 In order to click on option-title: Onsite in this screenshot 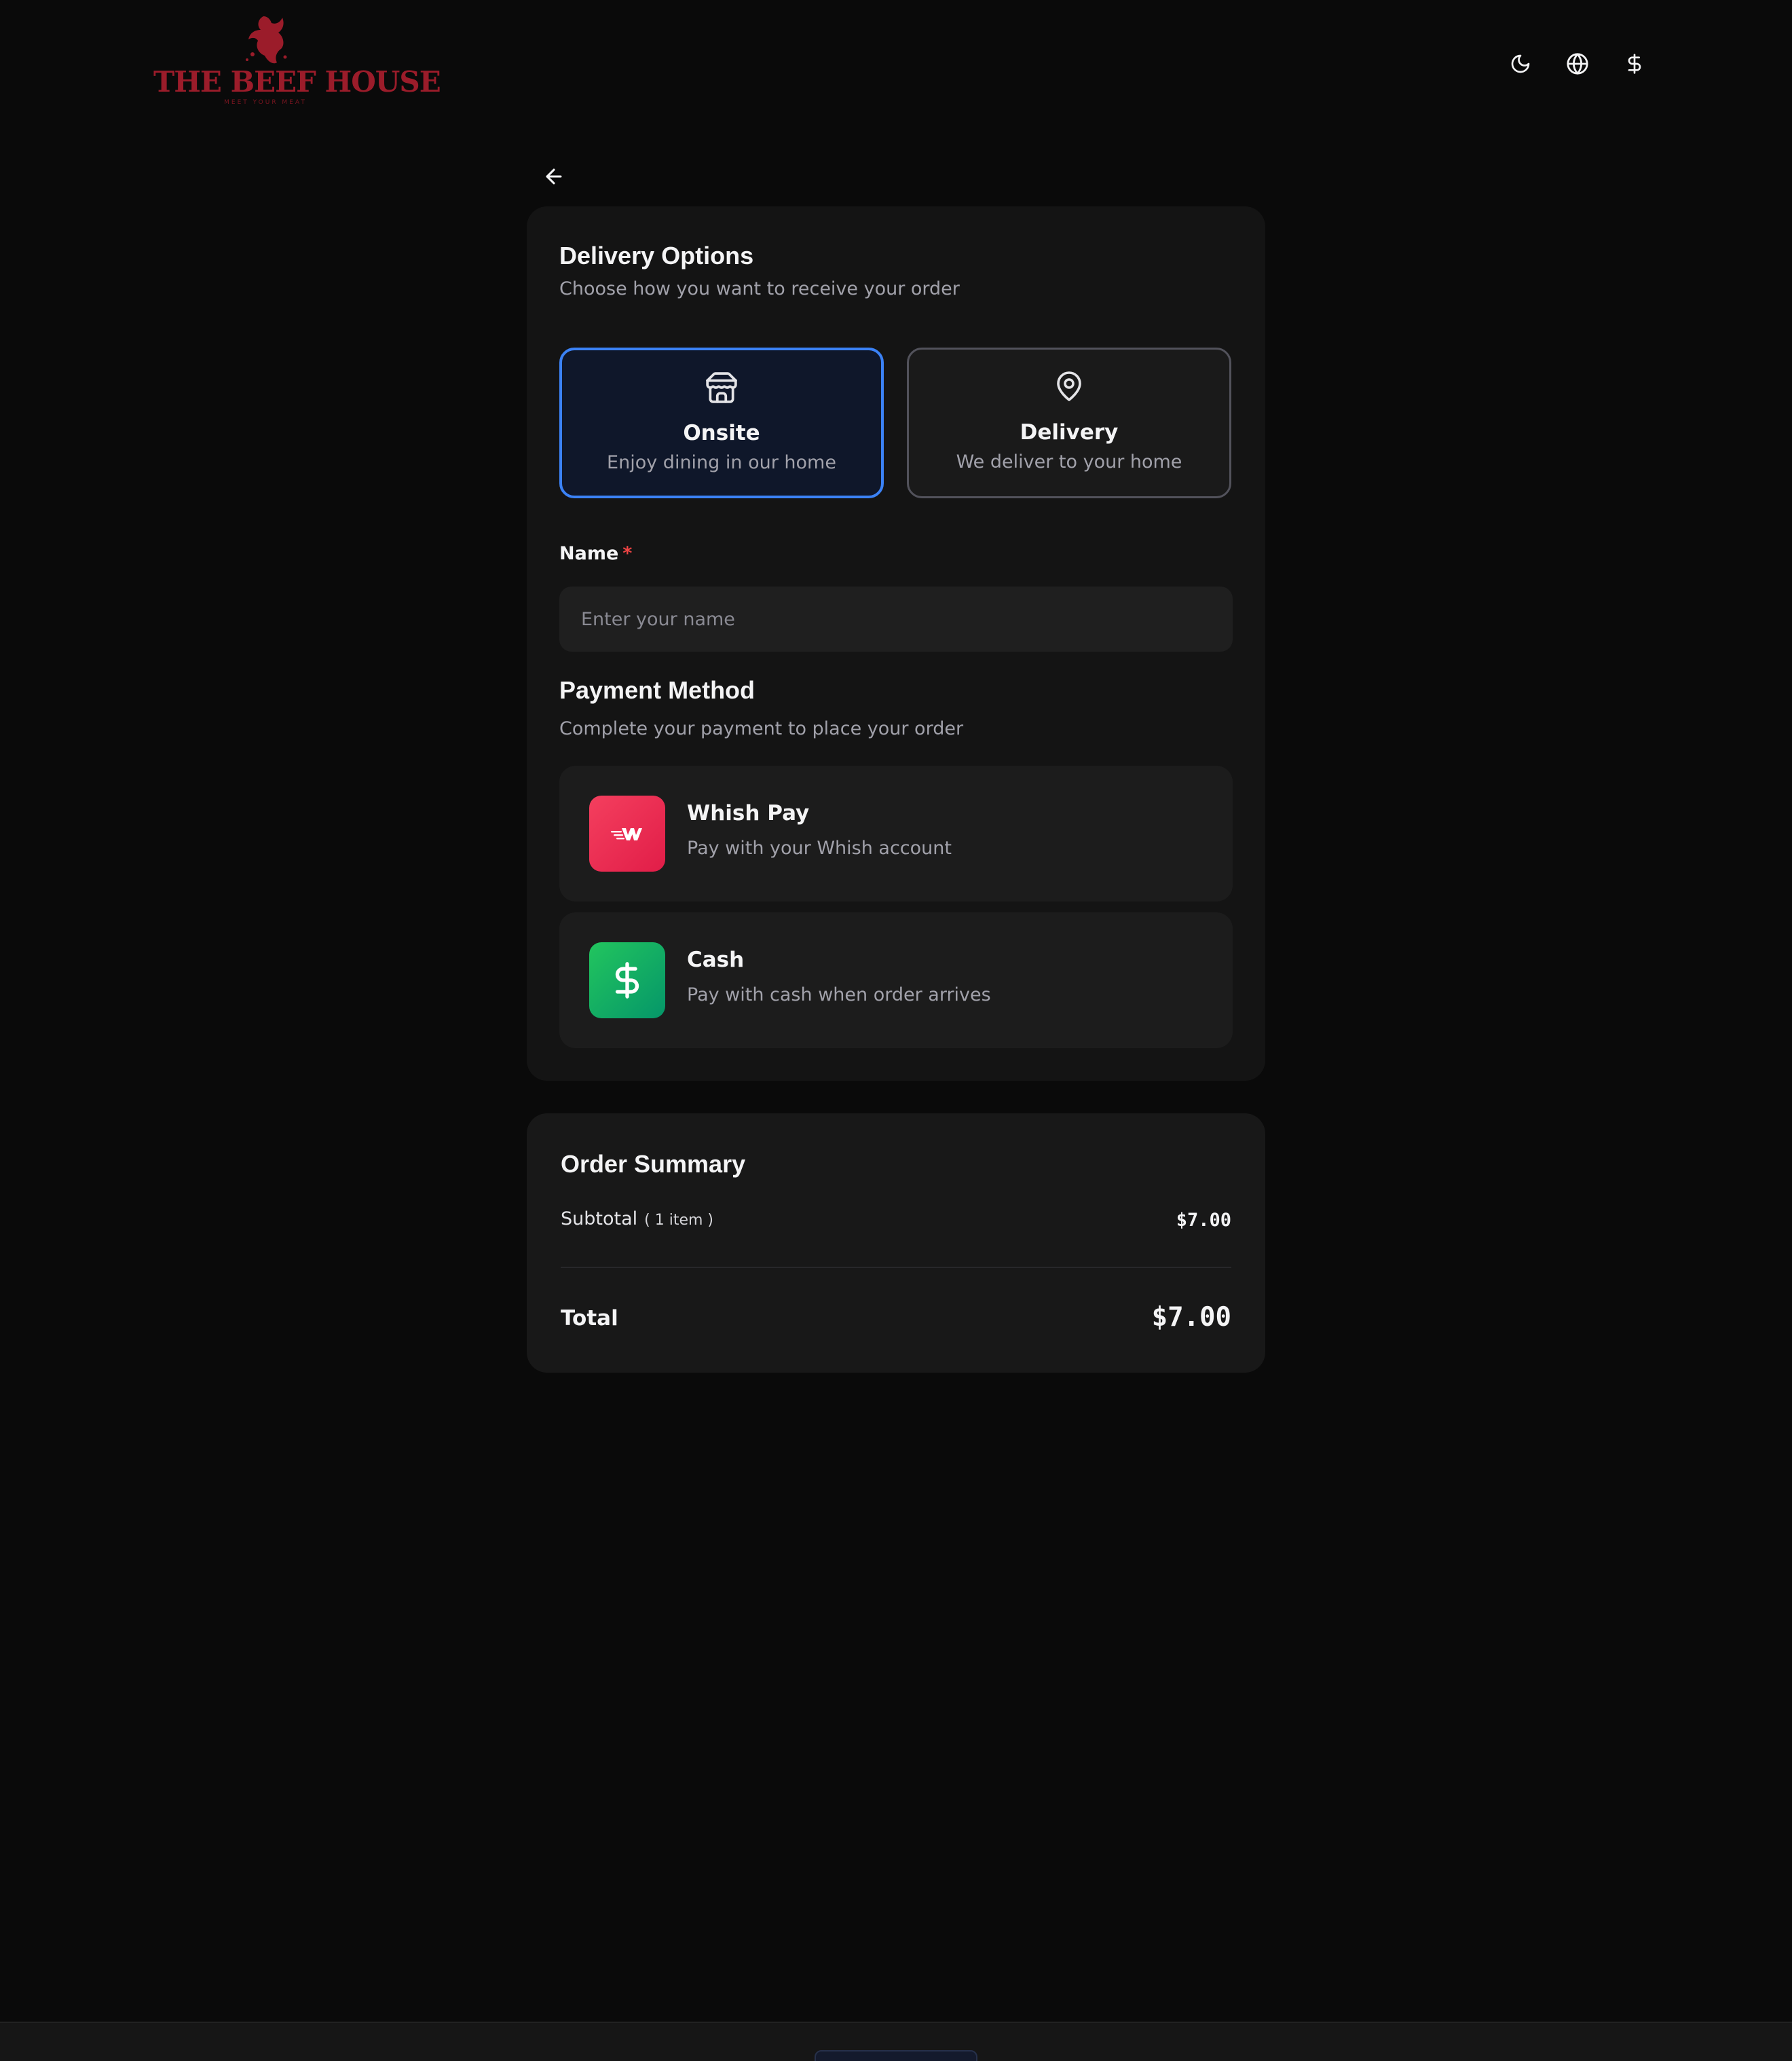, I will do `click(721, 433)`.